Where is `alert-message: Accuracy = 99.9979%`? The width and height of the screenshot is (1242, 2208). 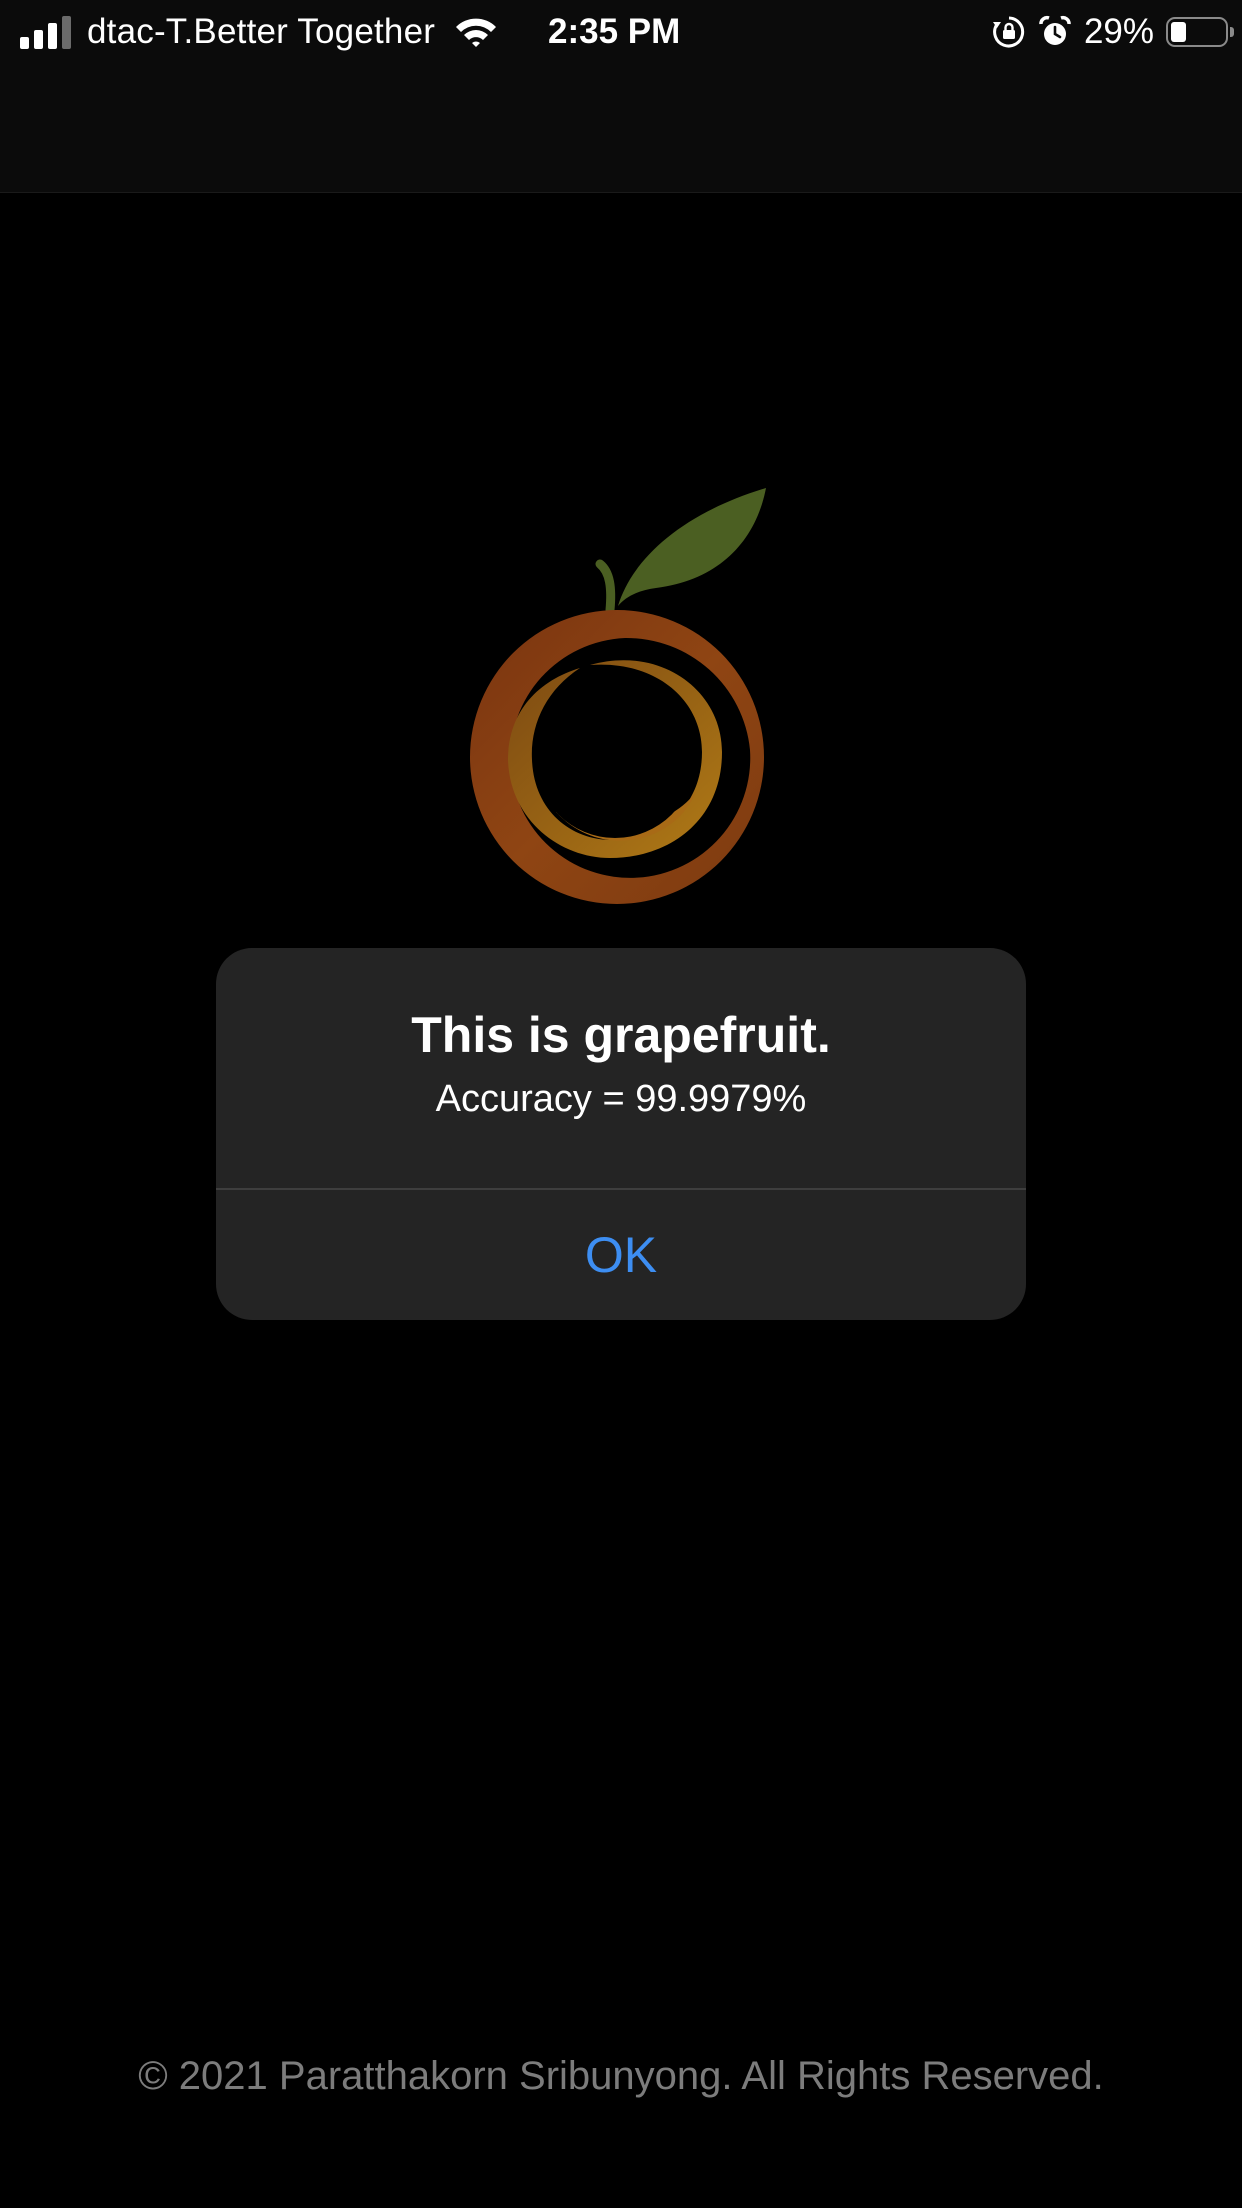
alert-message: Accuracy = 99.9979% is located at coordinates (621, 1099).